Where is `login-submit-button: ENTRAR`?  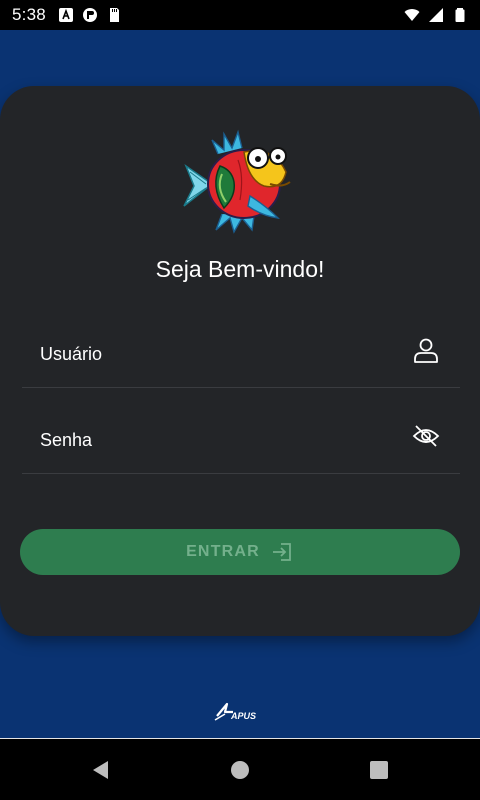 login-submit-button: ENTRAR is located at coordinates (240, 552).